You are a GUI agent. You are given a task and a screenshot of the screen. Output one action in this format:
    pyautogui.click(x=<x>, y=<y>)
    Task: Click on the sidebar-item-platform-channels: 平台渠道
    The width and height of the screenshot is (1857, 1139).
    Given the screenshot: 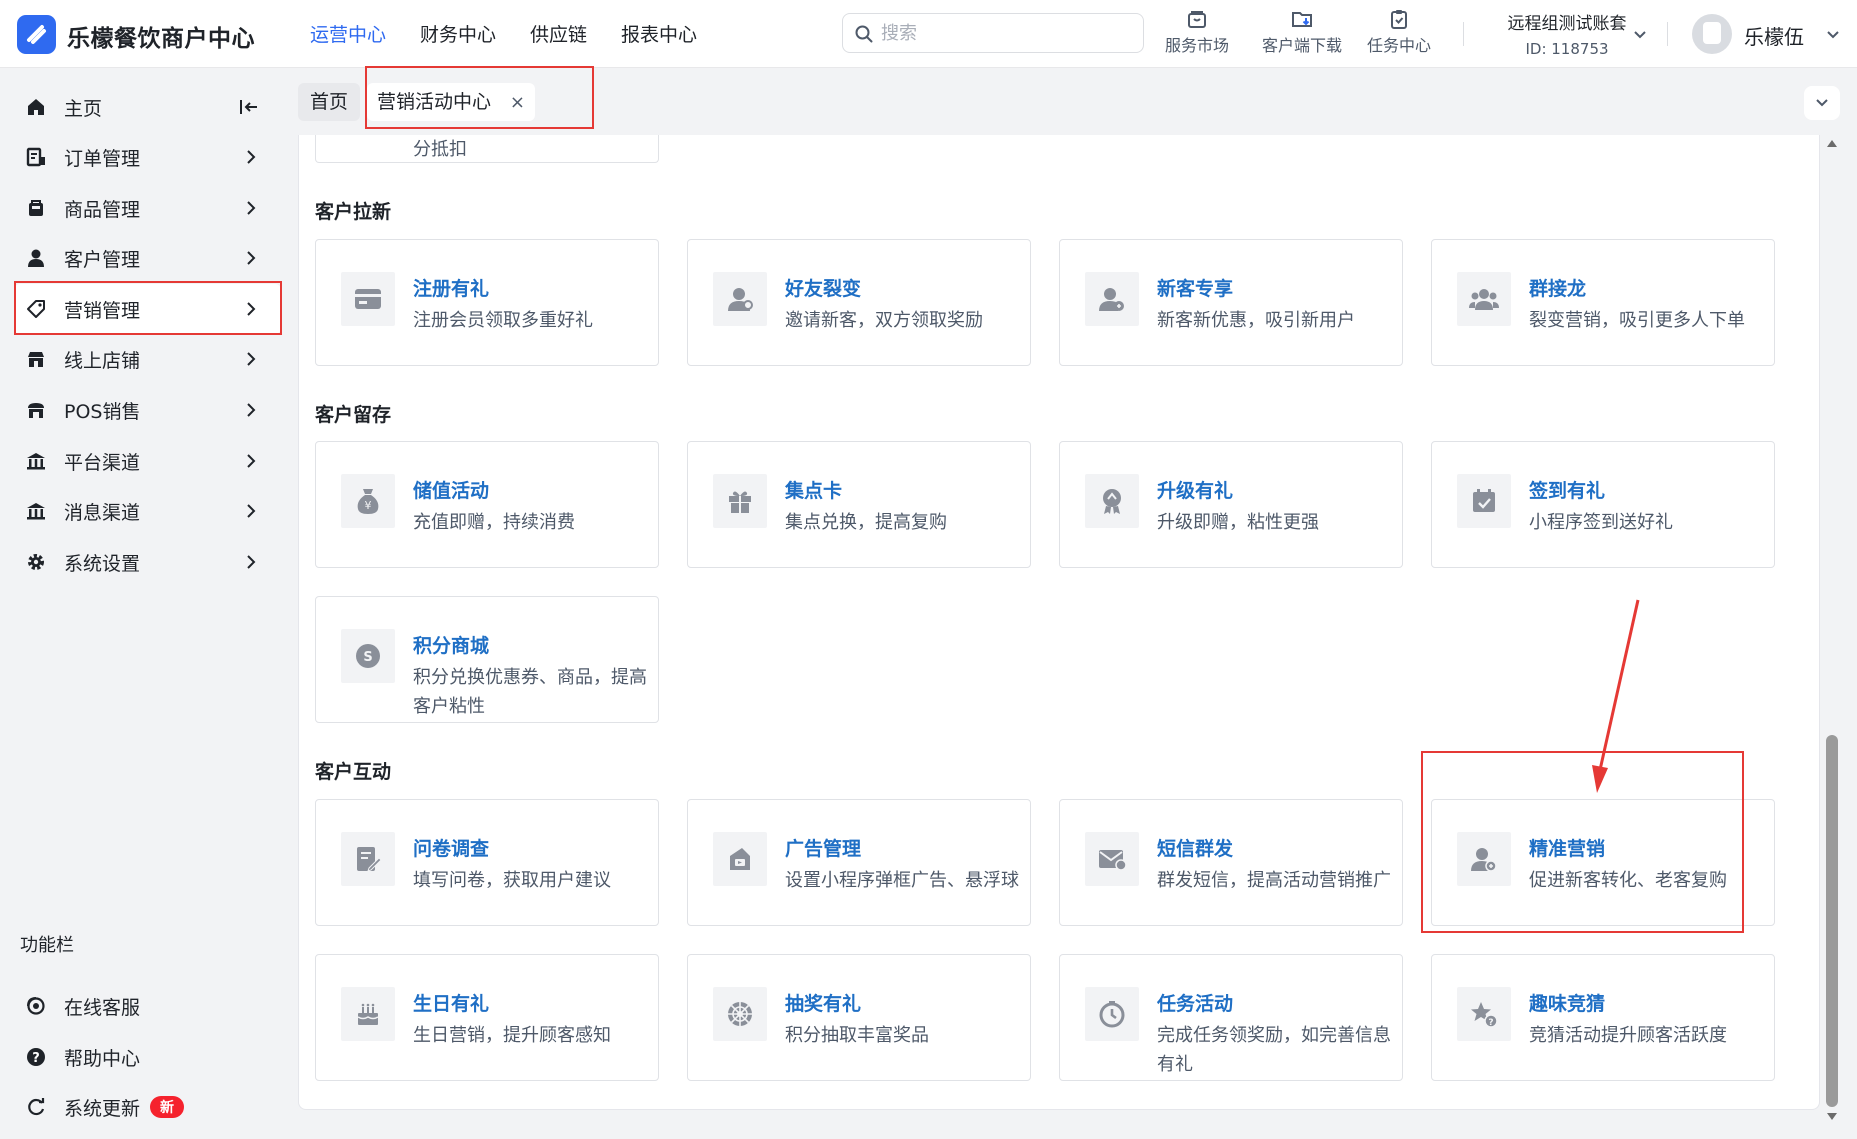 What is the action you would take?
    pyautogui.click(x=147, y=461)
    